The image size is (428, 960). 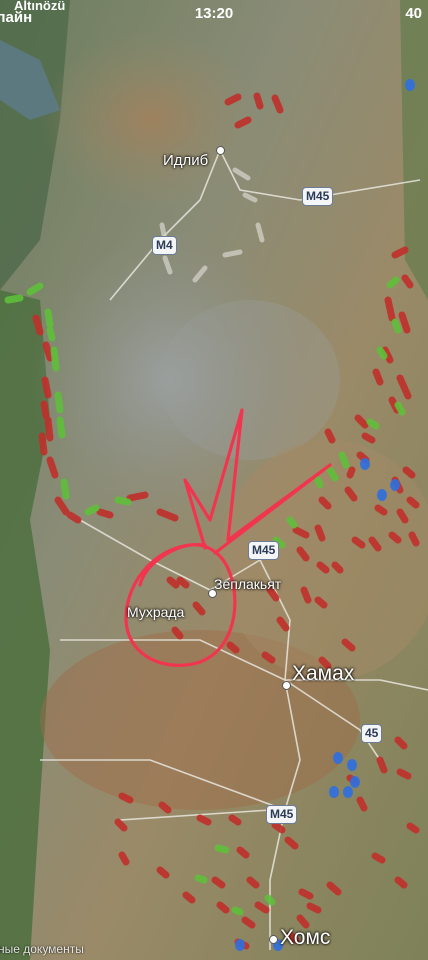 What do you see at coordinates (164, 245) in the screenshot?
I see `road-shield-m4: M4` at bounding box center [164, 245].